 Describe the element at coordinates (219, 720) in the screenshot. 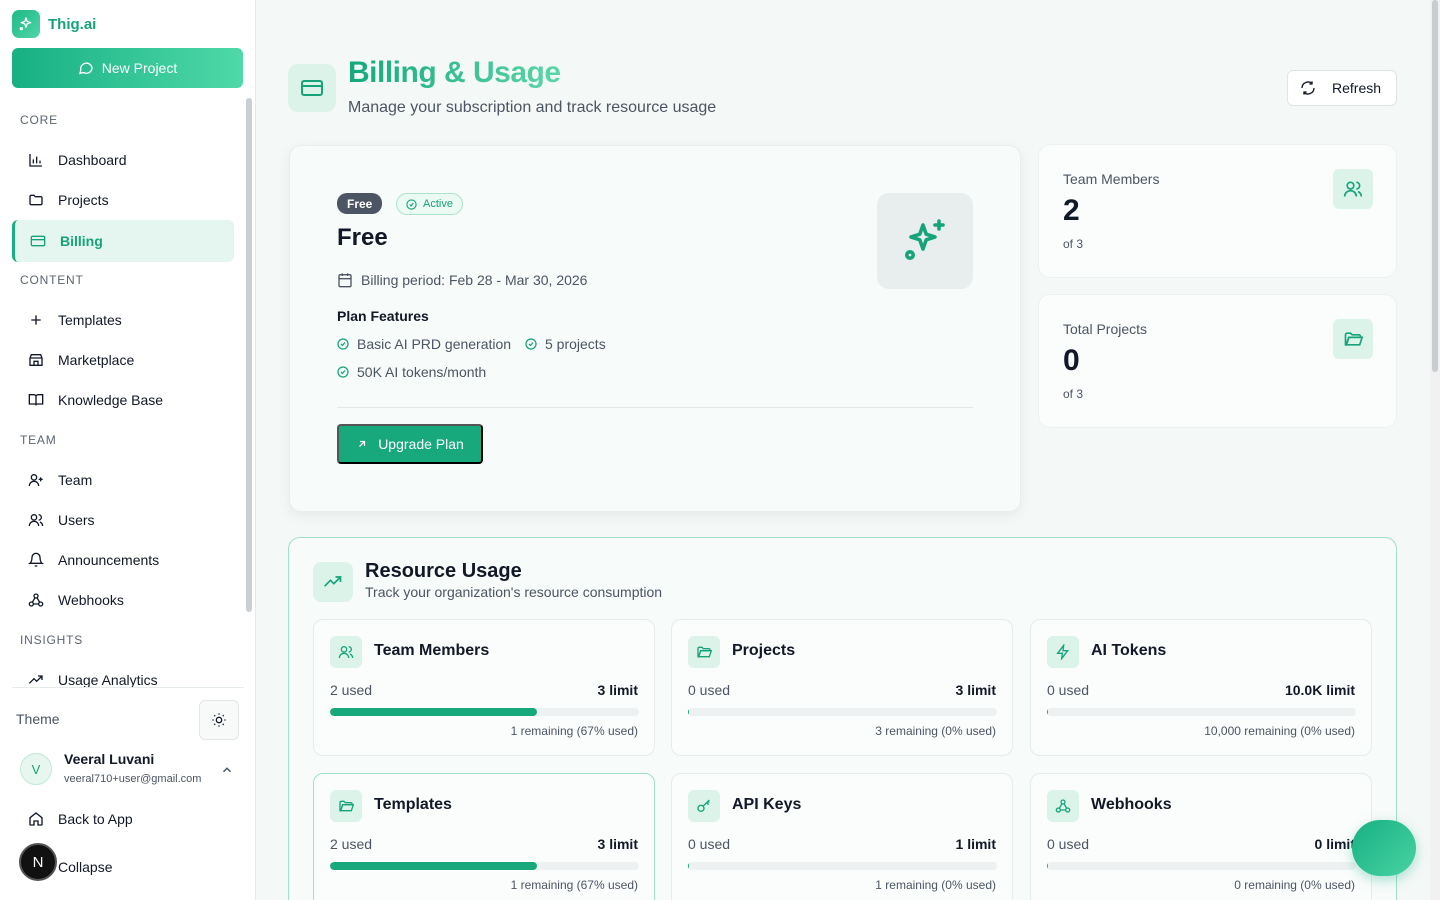

I see `theme-toggle-button` at that location.